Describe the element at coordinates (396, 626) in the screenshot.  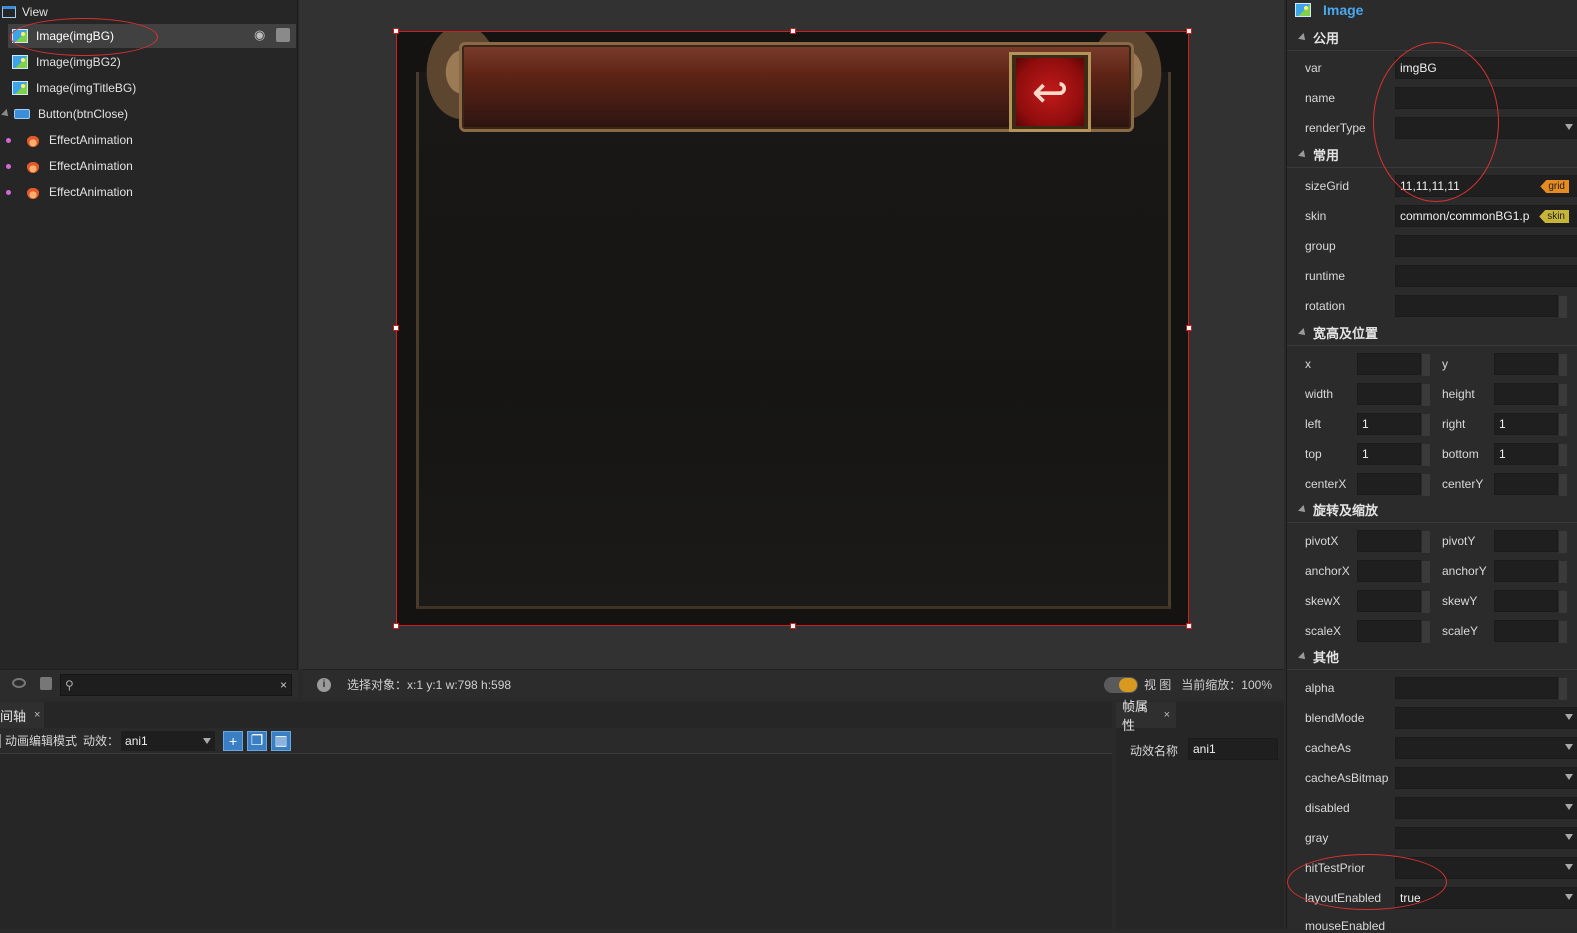
I see `resize-handle-bl` at that location.